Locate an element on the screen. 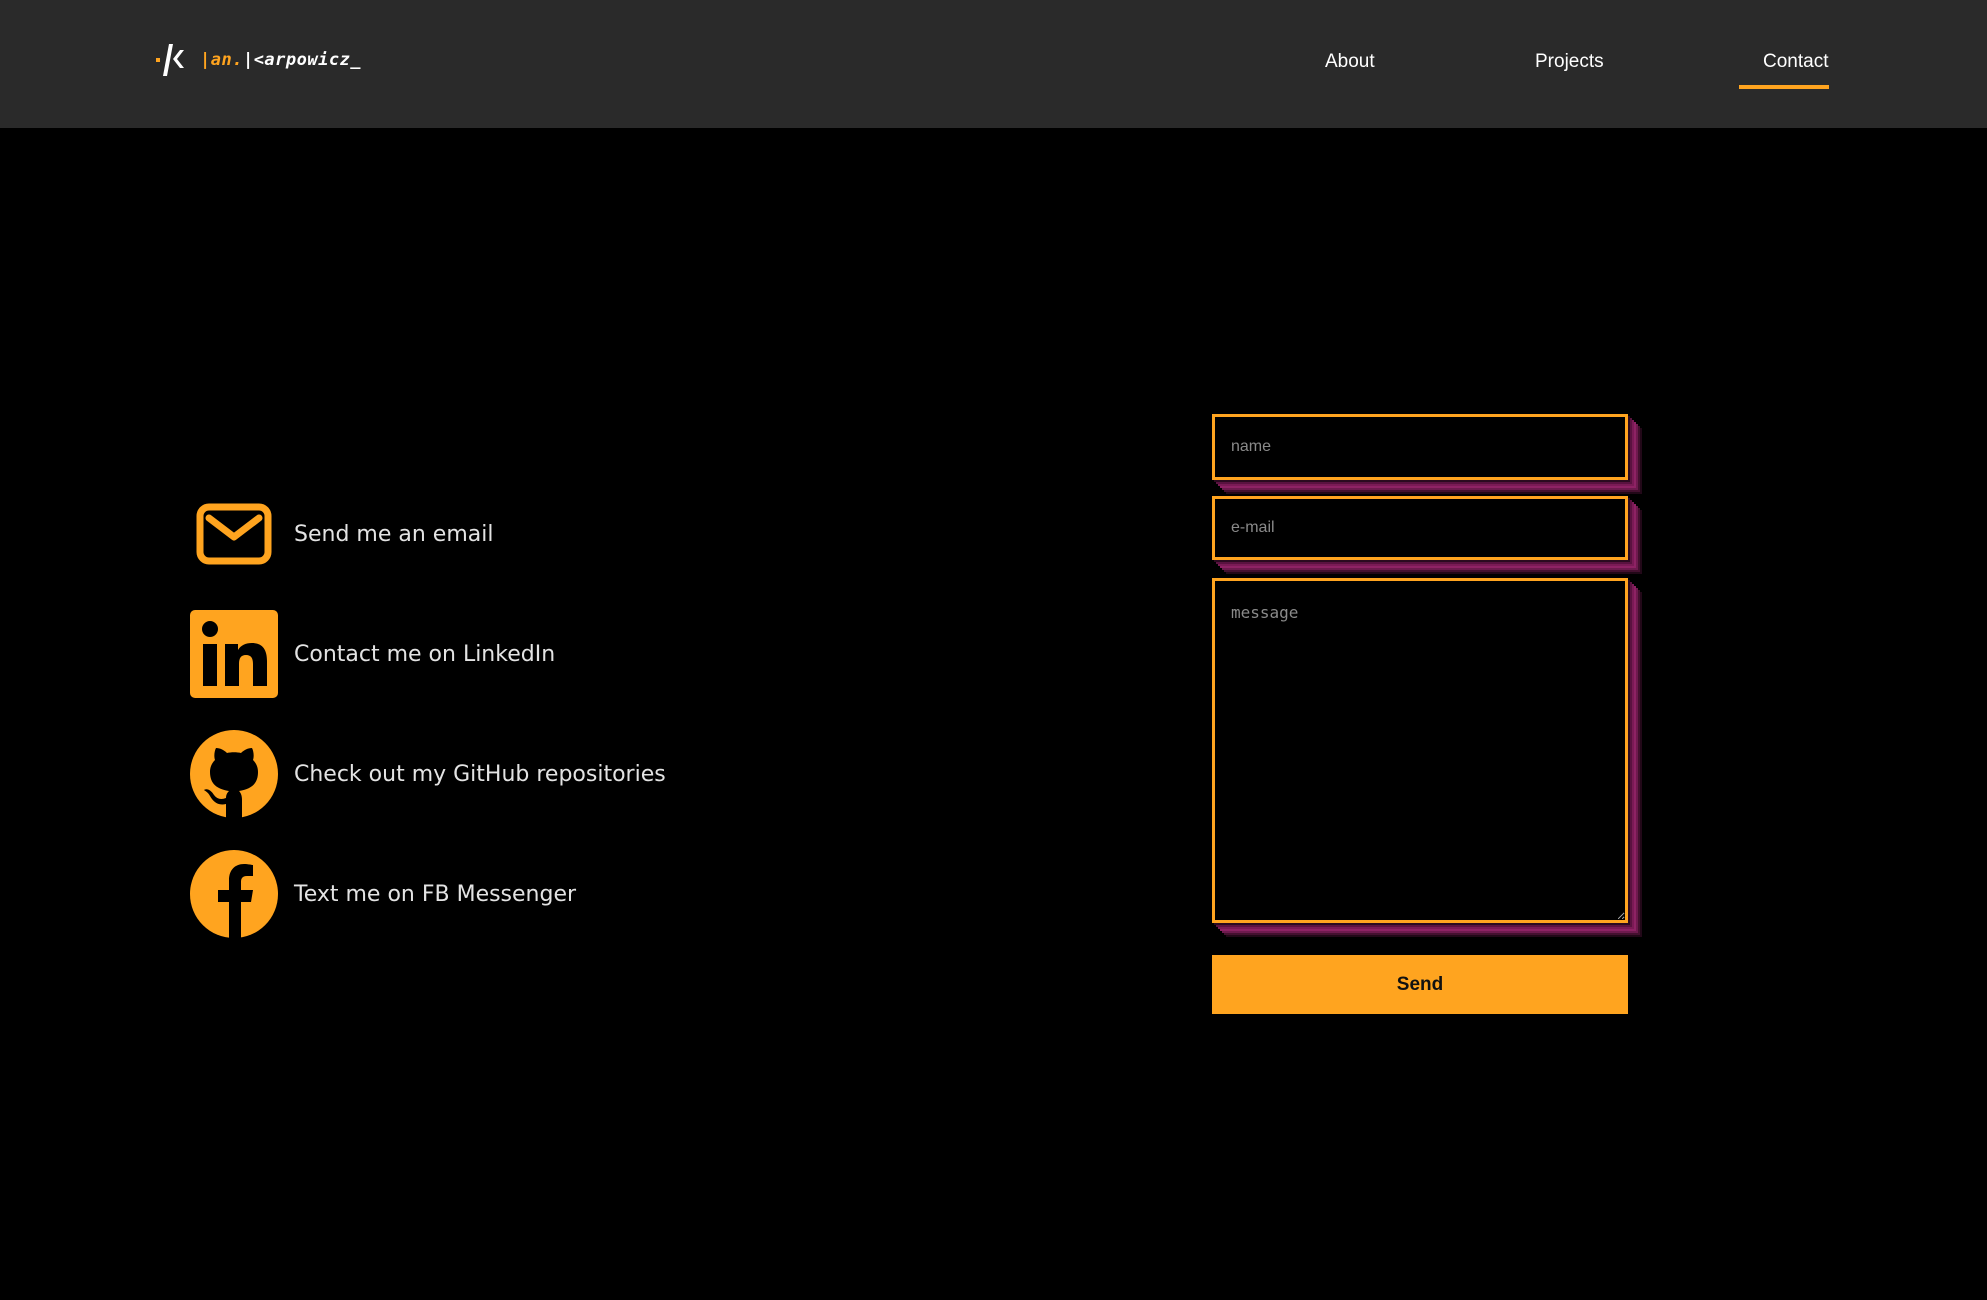 Image resolution: width=1987 pixels, height=1300 pixels. github-link: Check out my GitHub repositories is located at coordinates (470, 774).